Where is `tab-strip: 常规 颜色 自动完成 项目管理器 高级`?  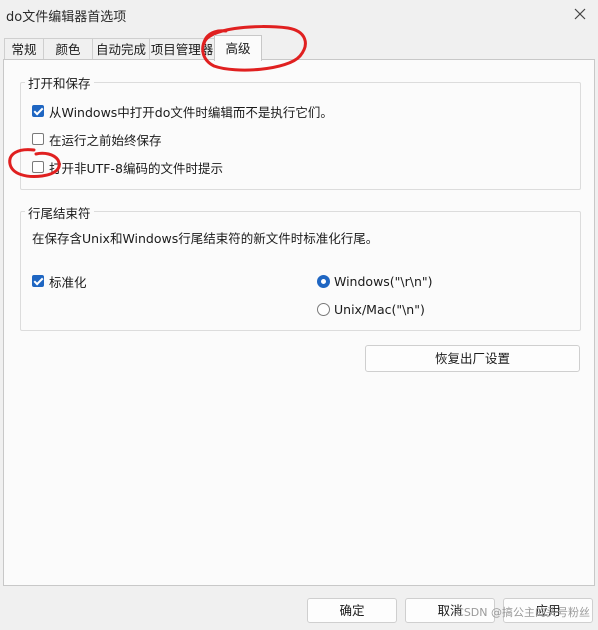 tab-strip: 常规 颜色 自动完成 项目管理器 高级 is located at coordinates (299, 48).